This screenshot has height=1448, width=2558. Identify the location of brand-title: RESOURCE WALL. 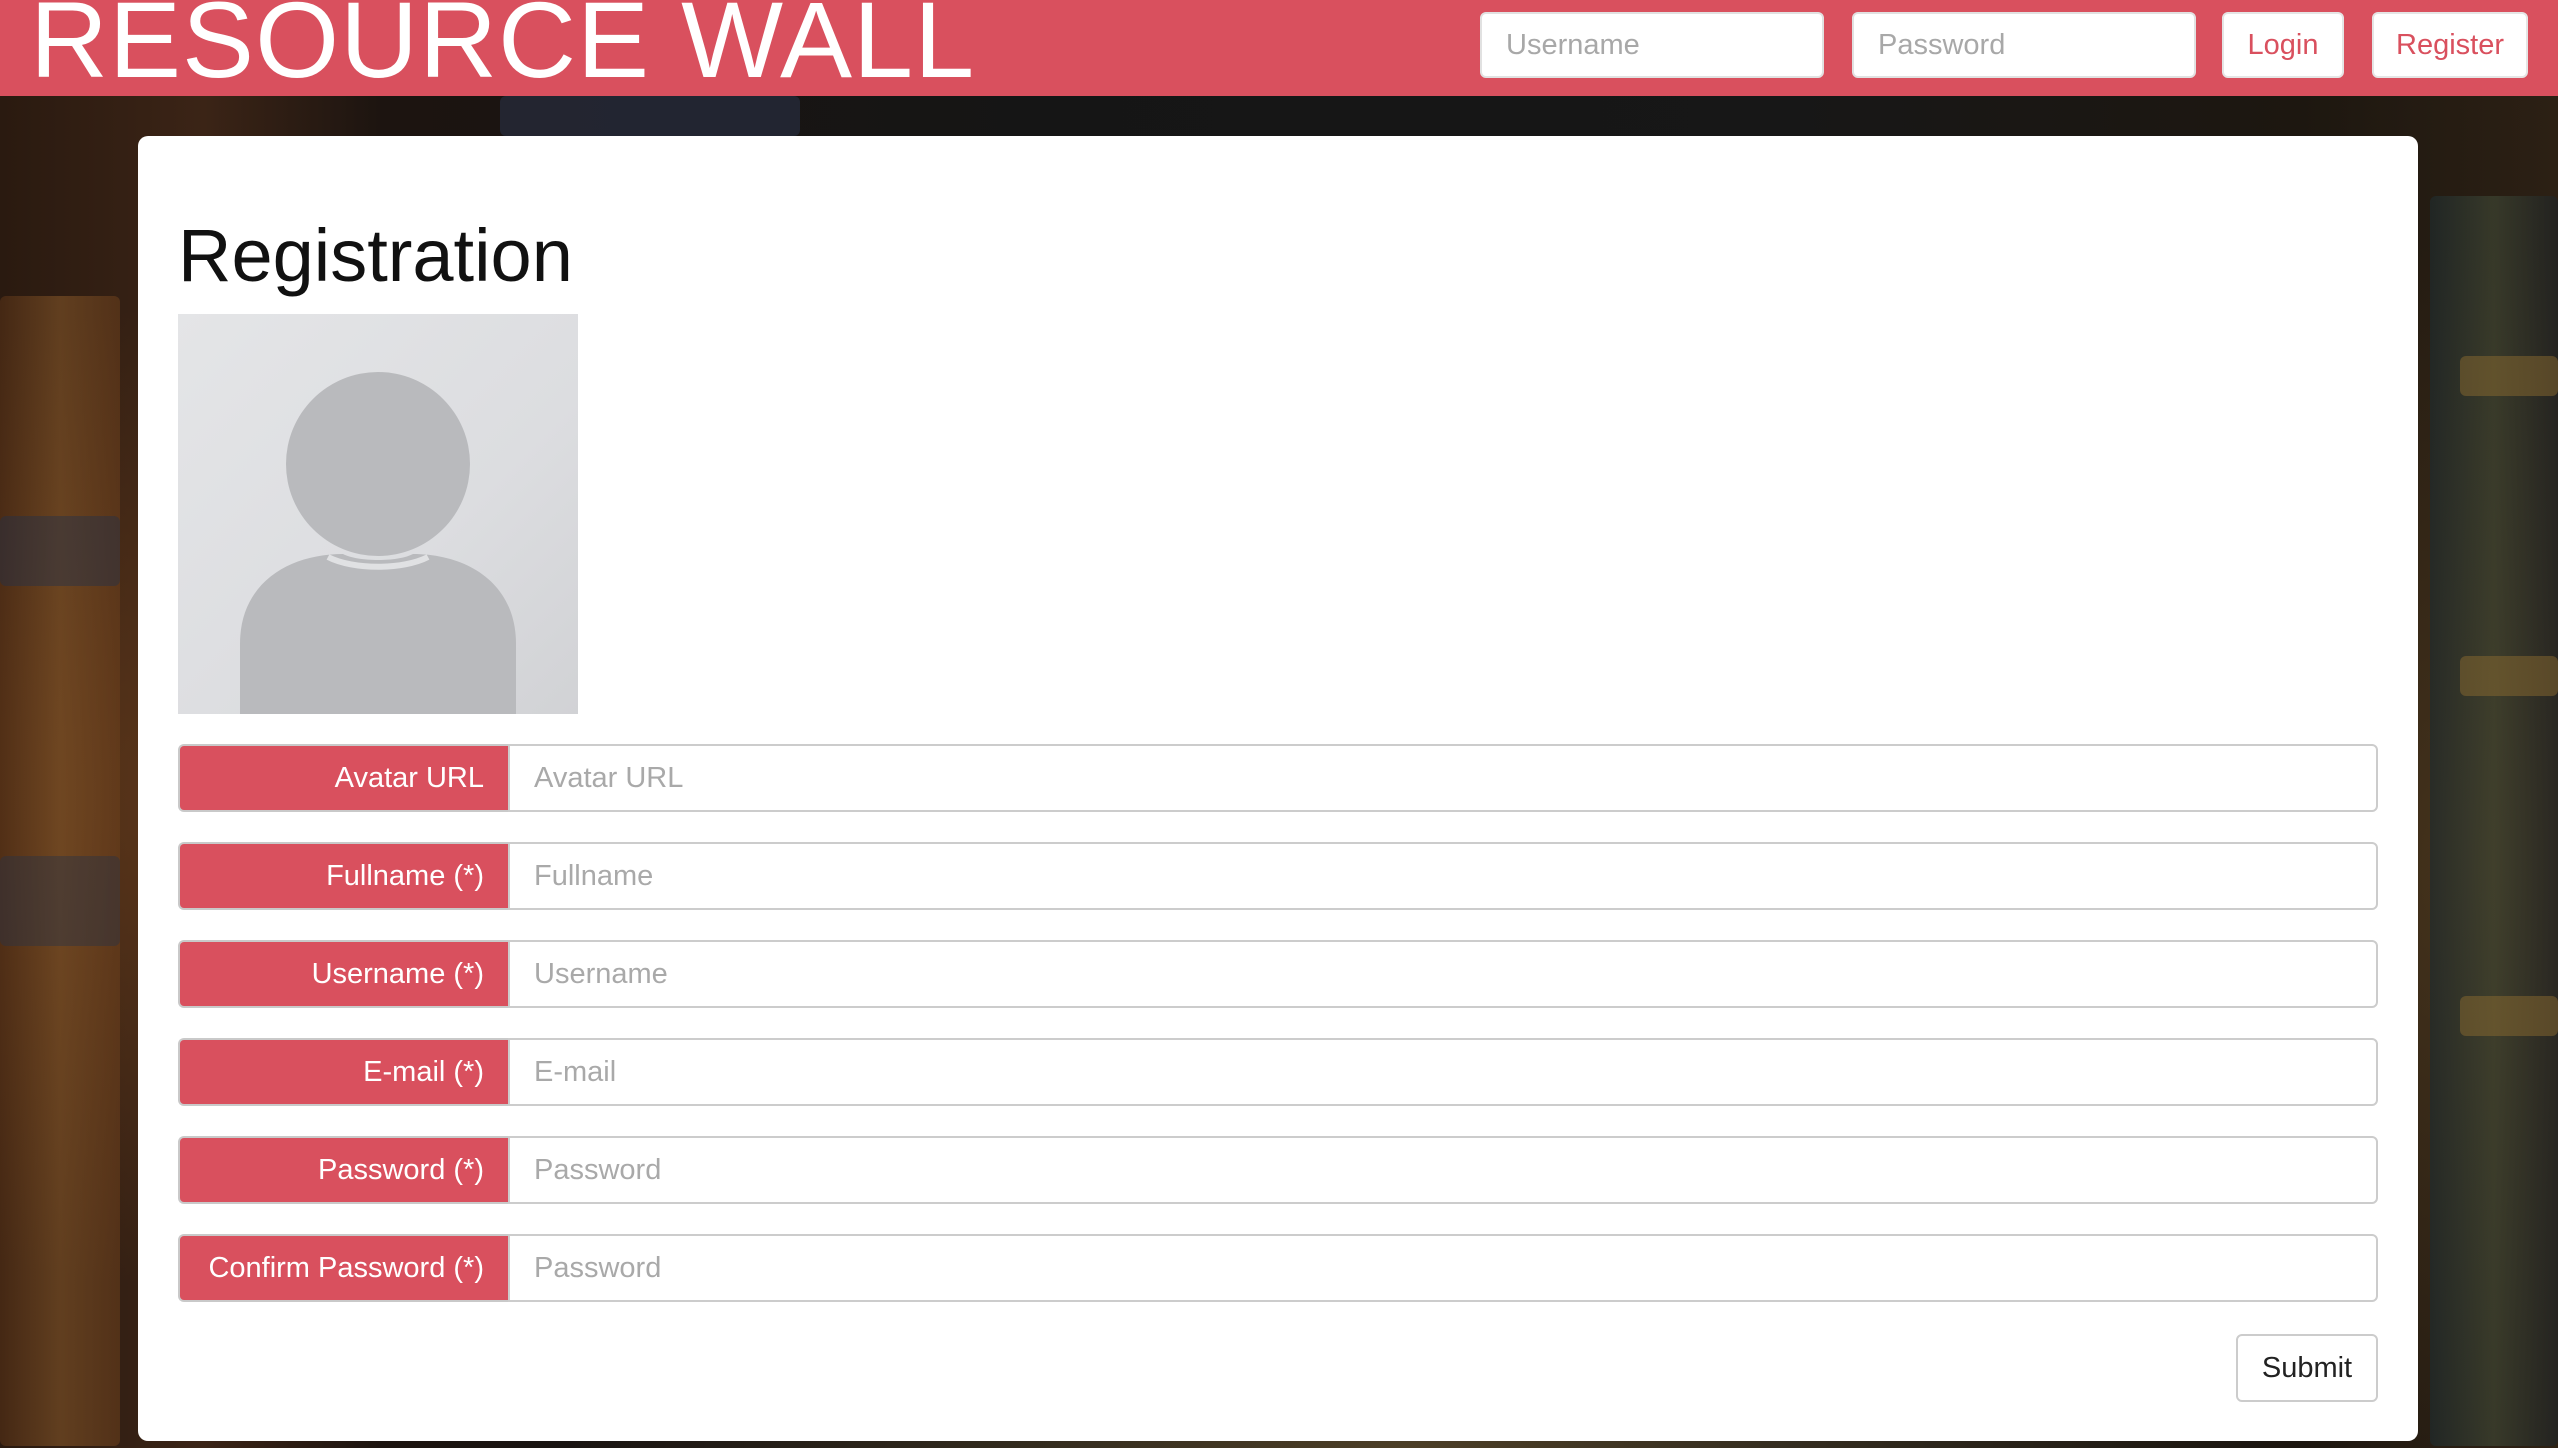
(502, 47).